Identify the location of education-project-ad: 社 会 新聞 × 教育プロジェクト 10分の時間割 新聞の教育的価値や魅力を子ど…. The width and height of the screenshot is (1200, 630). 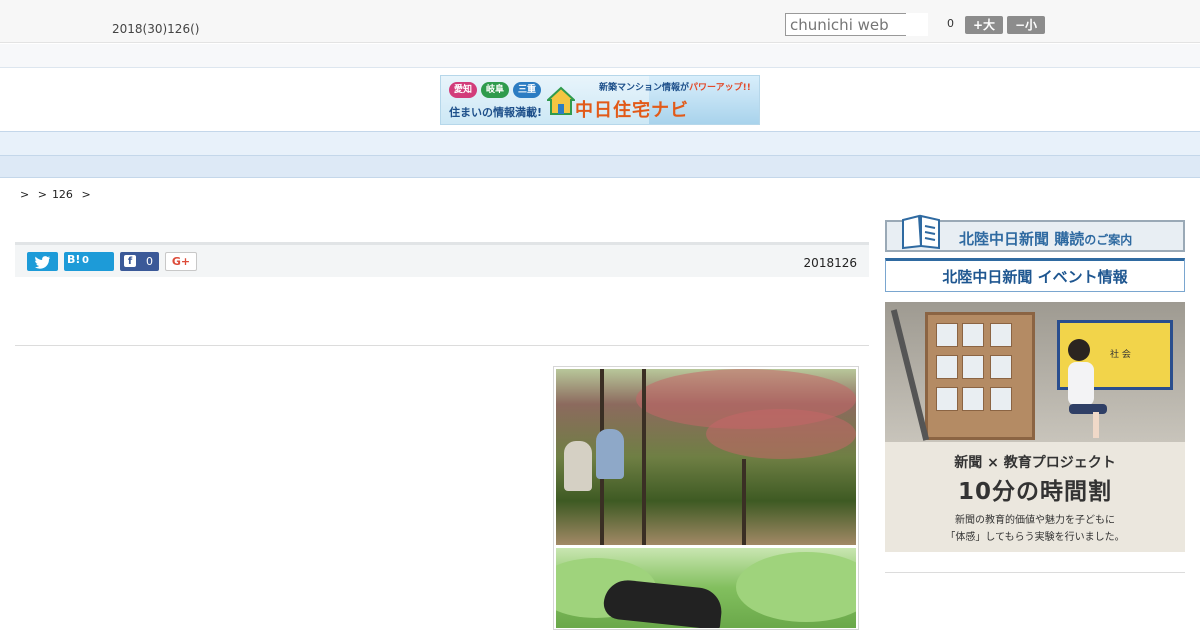
(1035, 427).